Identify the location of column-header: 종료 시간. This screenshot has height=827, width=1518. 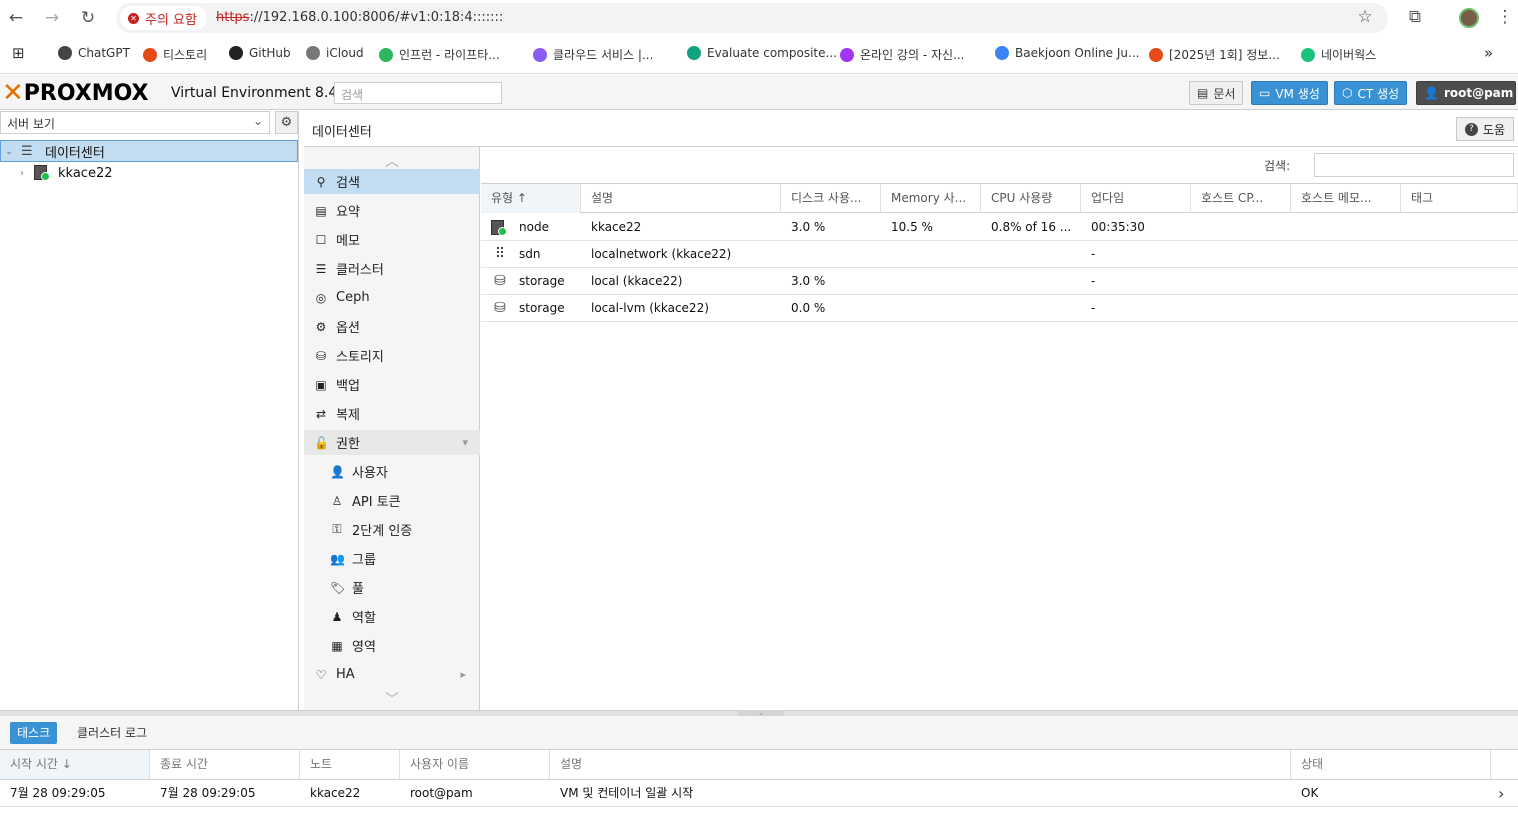
(225, 764).